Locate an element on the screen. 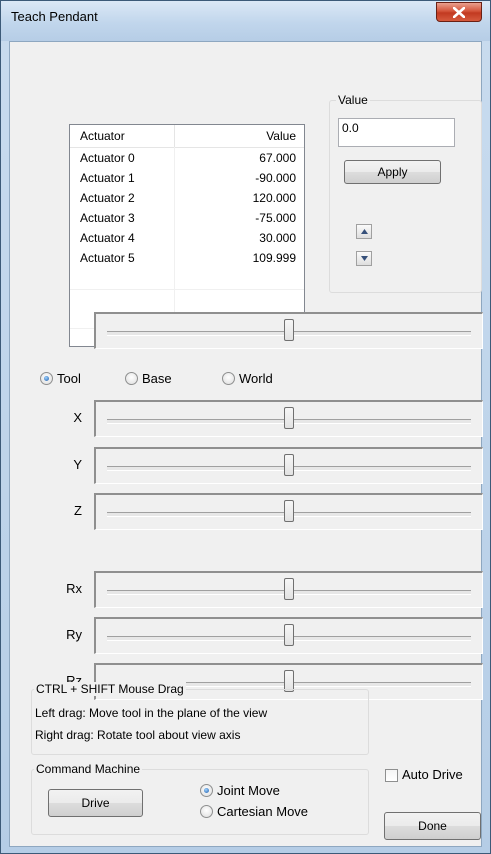 The height and width of the screenshot is (854, 491). table-header: Actuator Value is located at coordinates (187, 136).